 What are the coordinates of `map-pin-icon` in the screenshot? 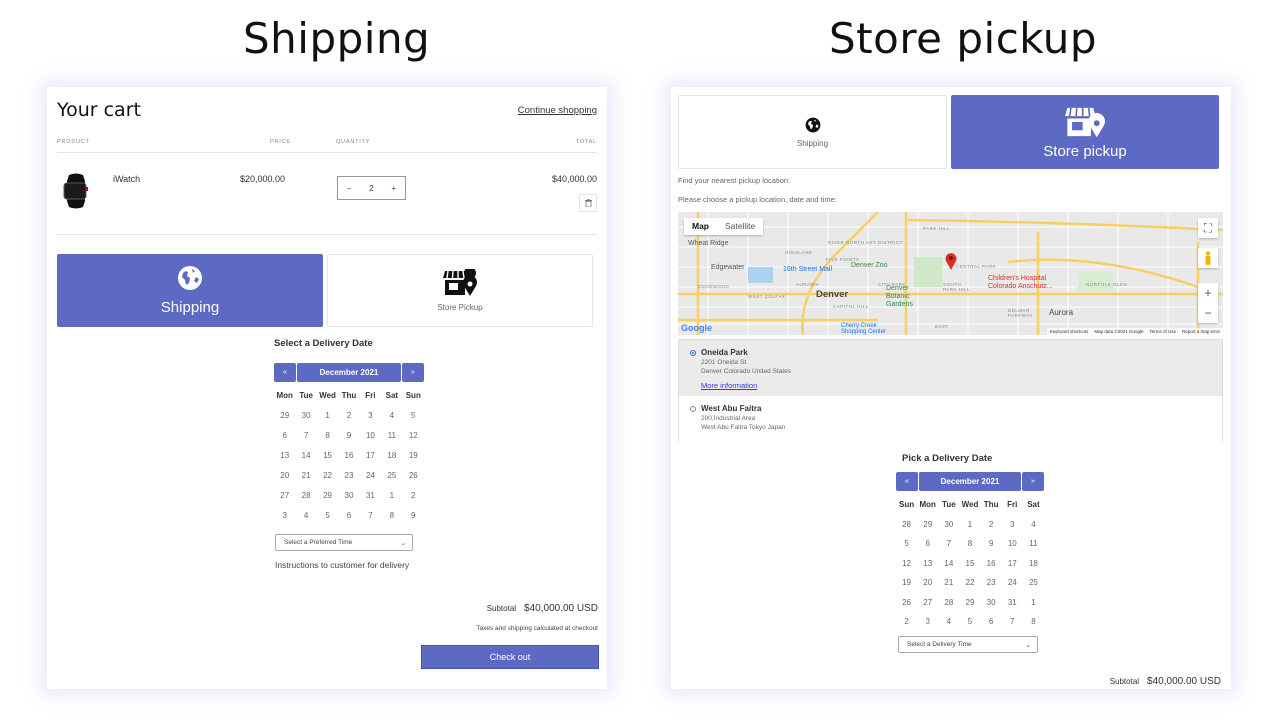 It's located at (951, 261).